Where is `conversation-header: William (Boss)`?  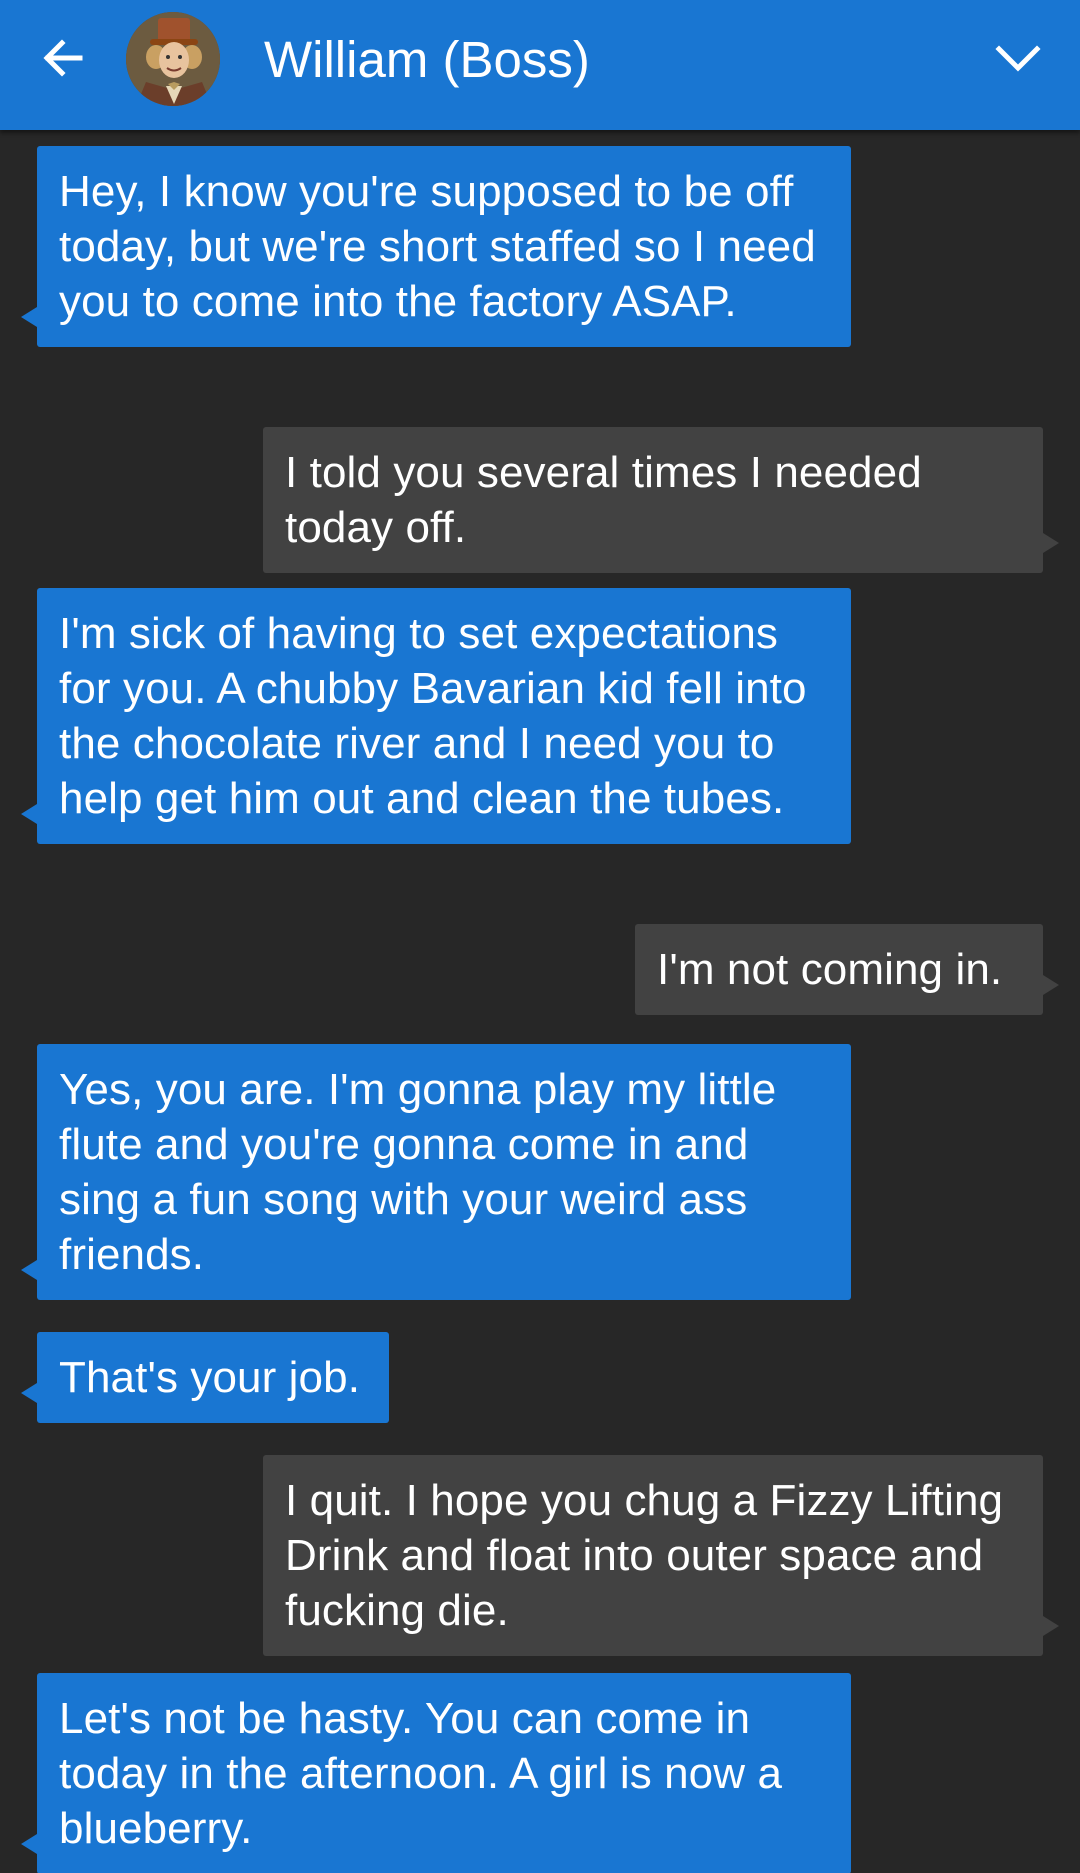 conversation-header: William (Boss) is located at coordinates (540, 65).